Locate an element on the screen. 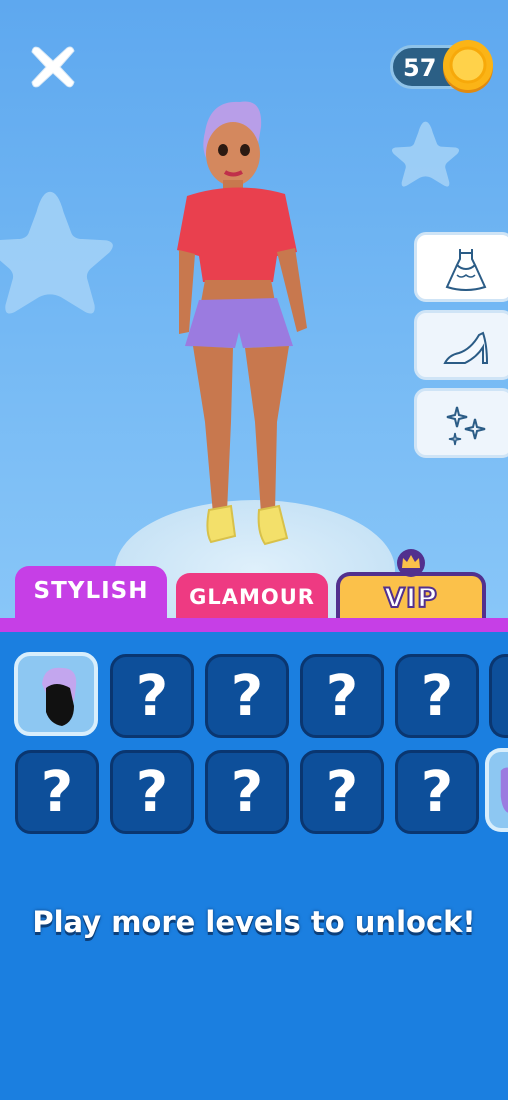  avatar-character is located at coordinates (242, 323).